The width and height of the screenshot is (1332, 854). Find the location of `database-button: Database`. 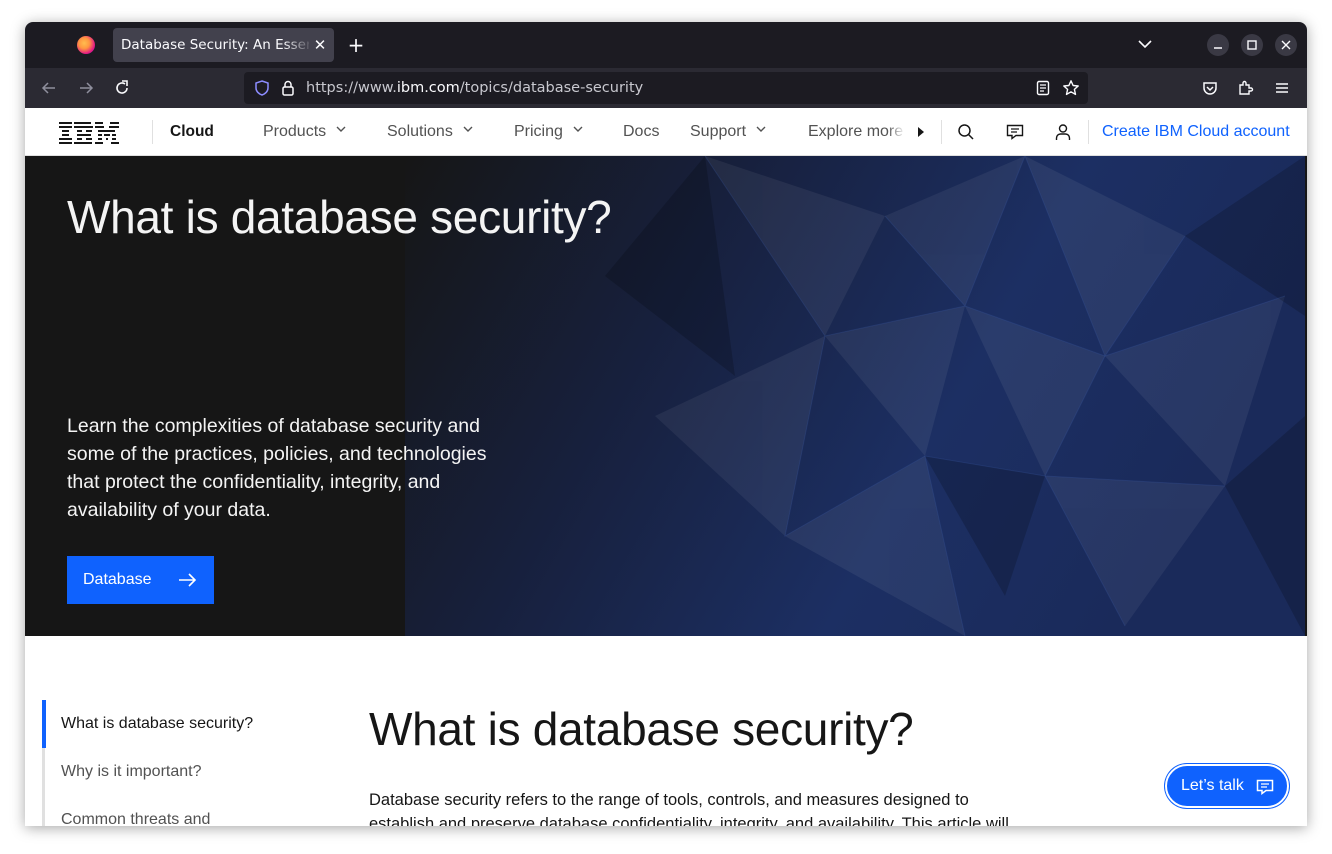

database-button: Database is located at coordinates (140, 580).